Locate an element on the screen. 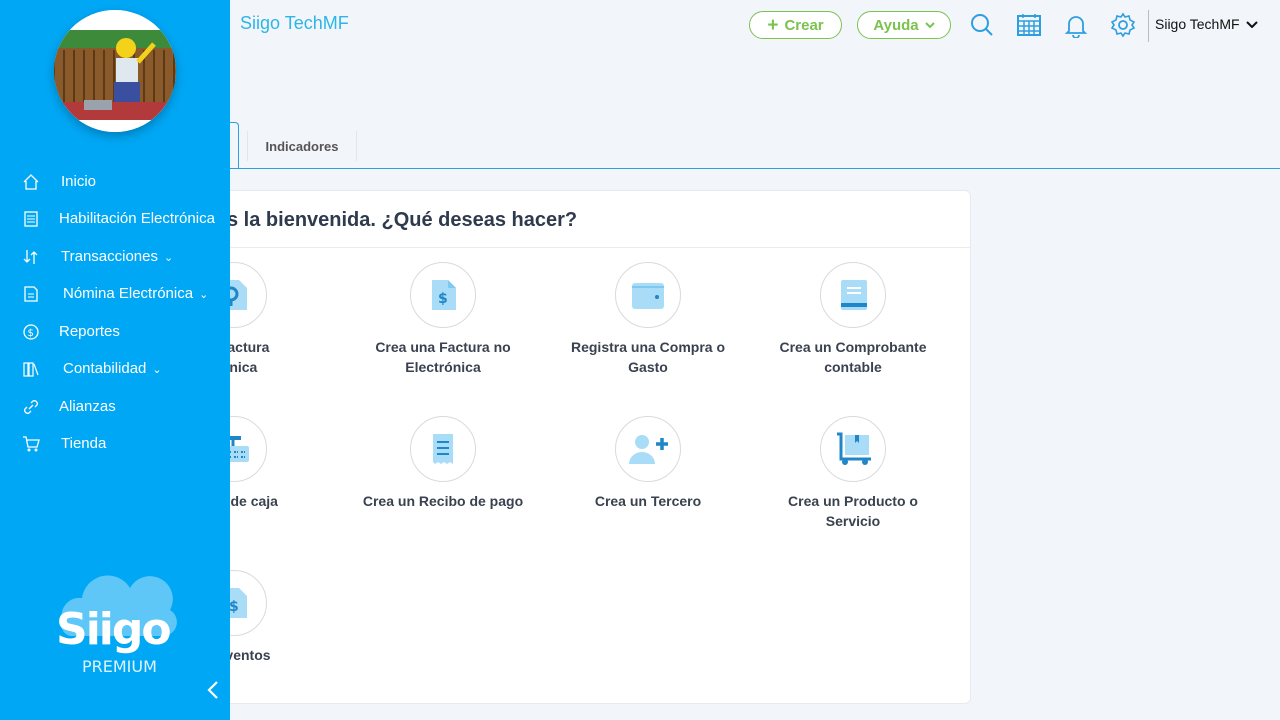 This screenshot has width=1280, height=720. calendar-icon is located at coordinates (1029, 25).